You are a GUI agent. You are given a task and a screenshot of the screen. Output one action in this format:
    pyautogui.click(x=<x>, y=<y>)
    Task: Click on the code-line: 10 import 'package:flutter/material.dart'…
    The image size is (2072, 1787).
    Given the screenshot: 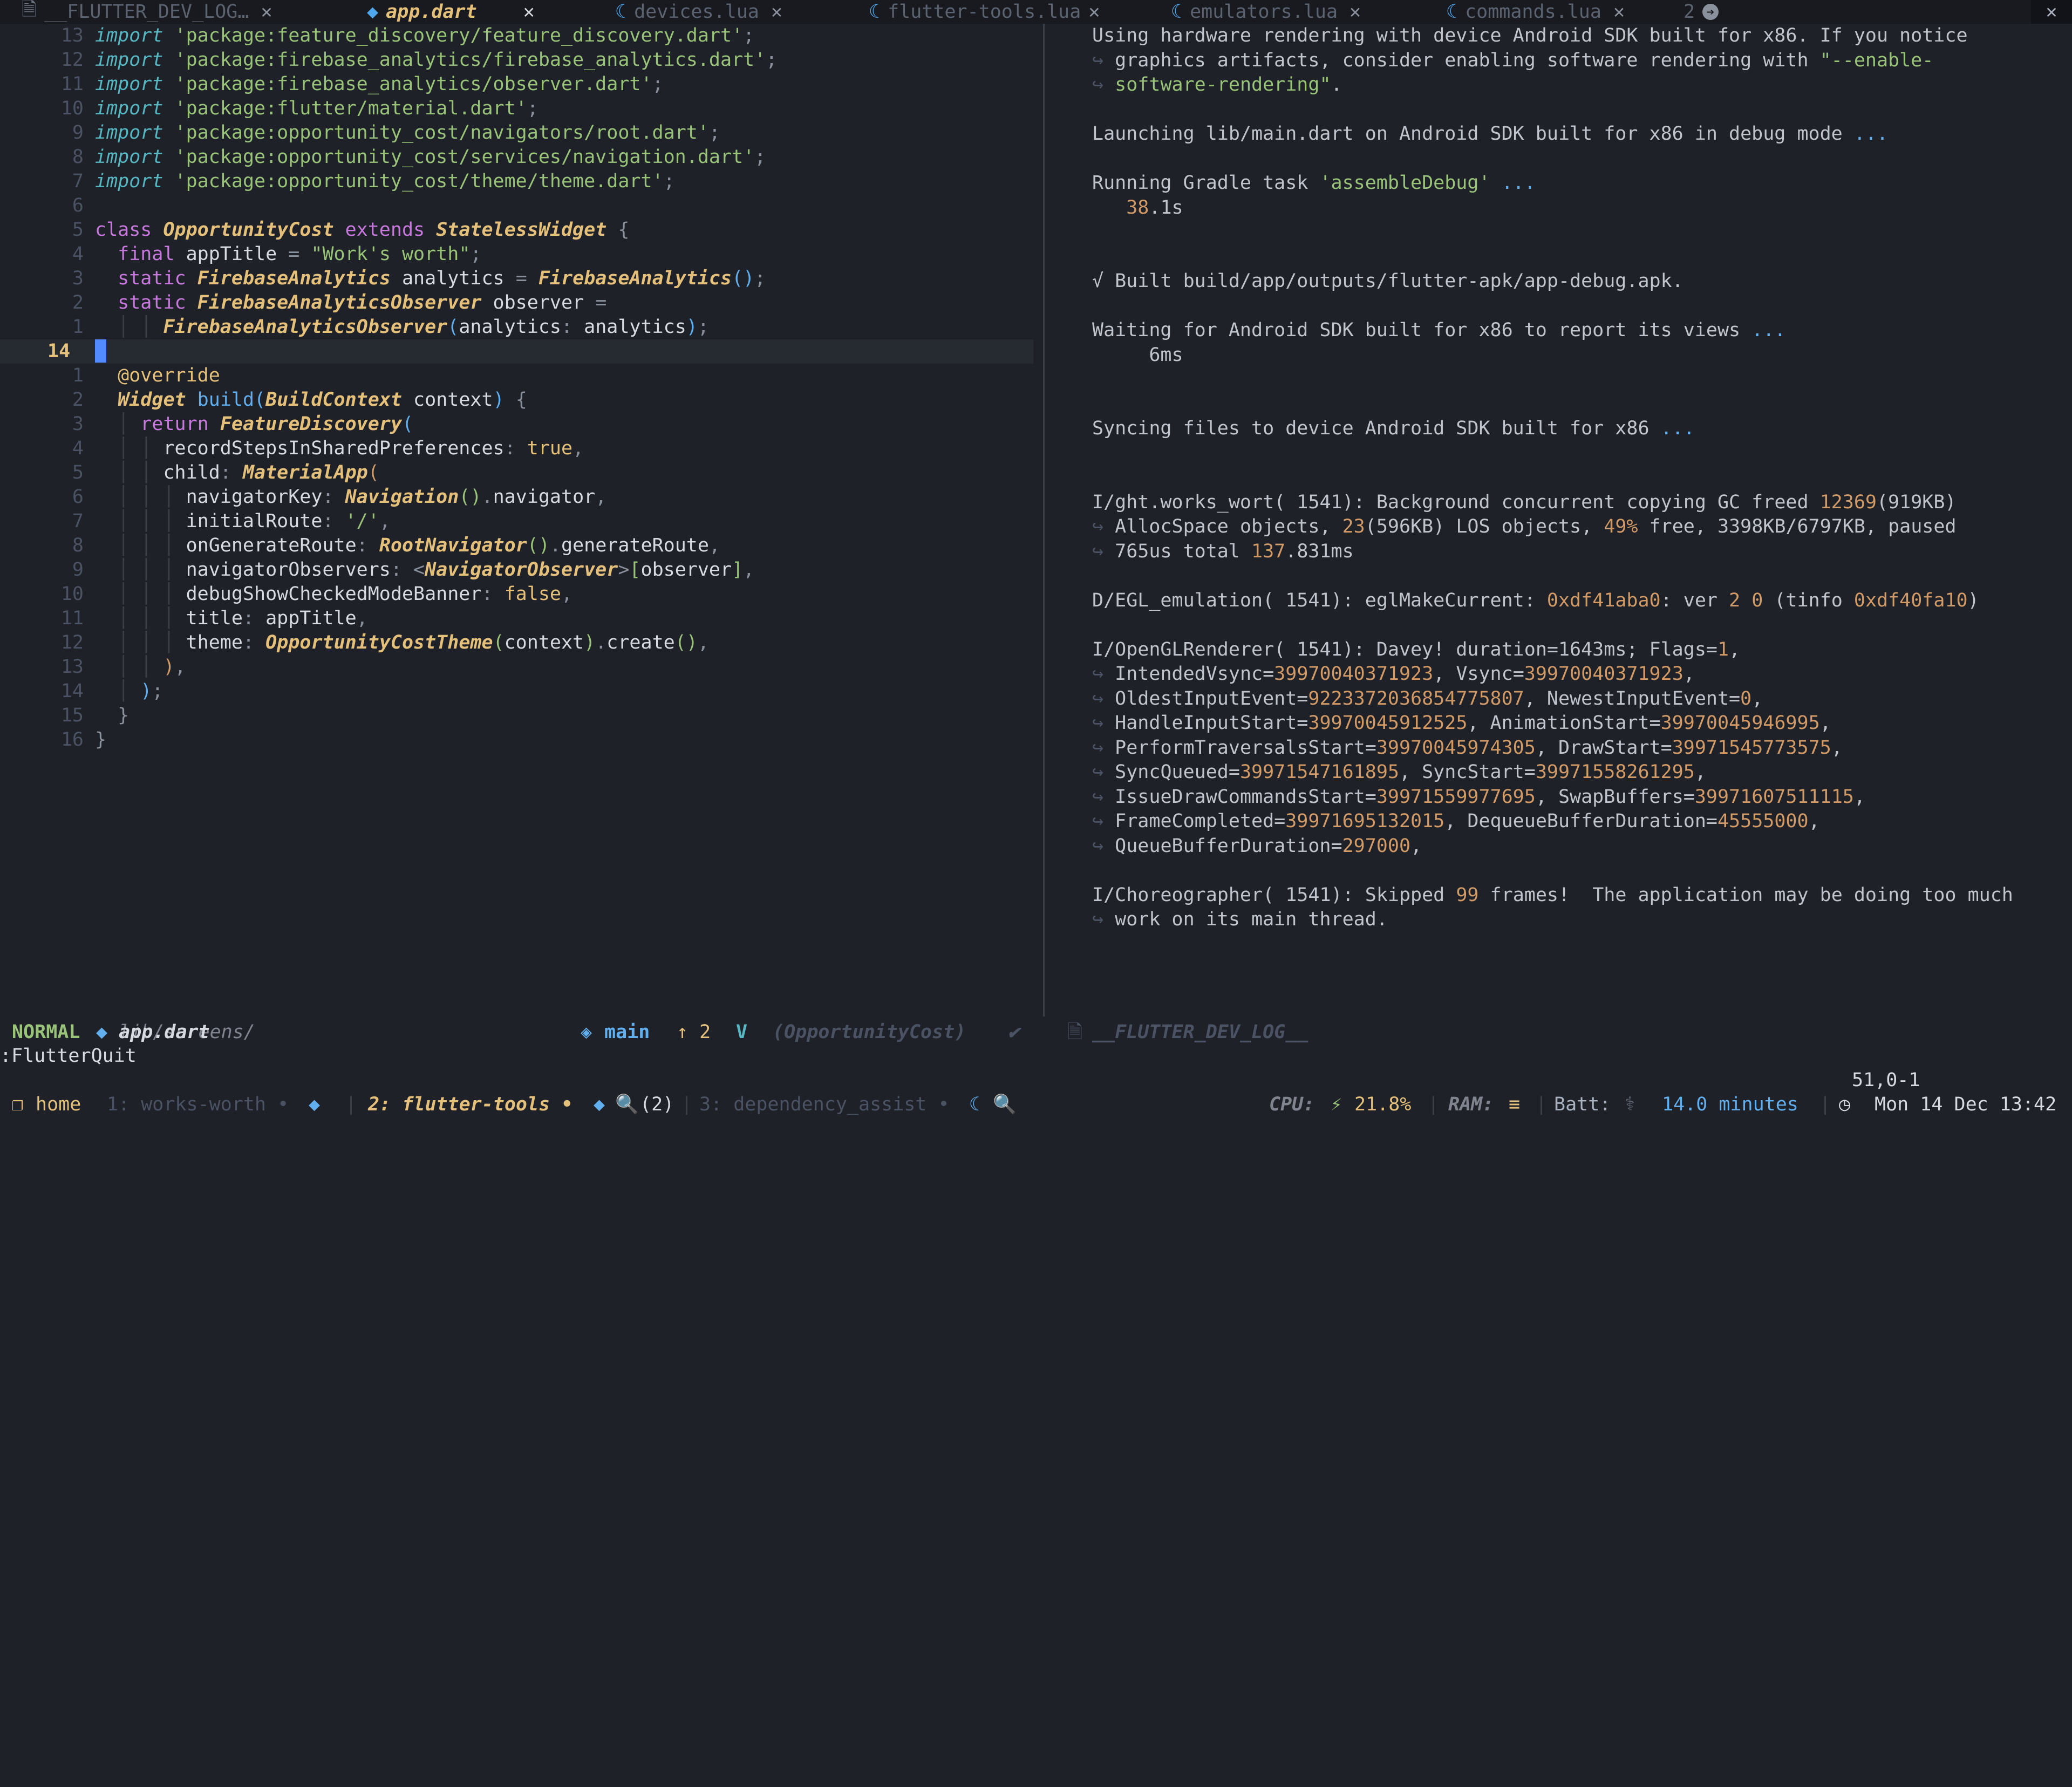 What is the action you would take?
    pyautogui.click(x=516, y=109)
    